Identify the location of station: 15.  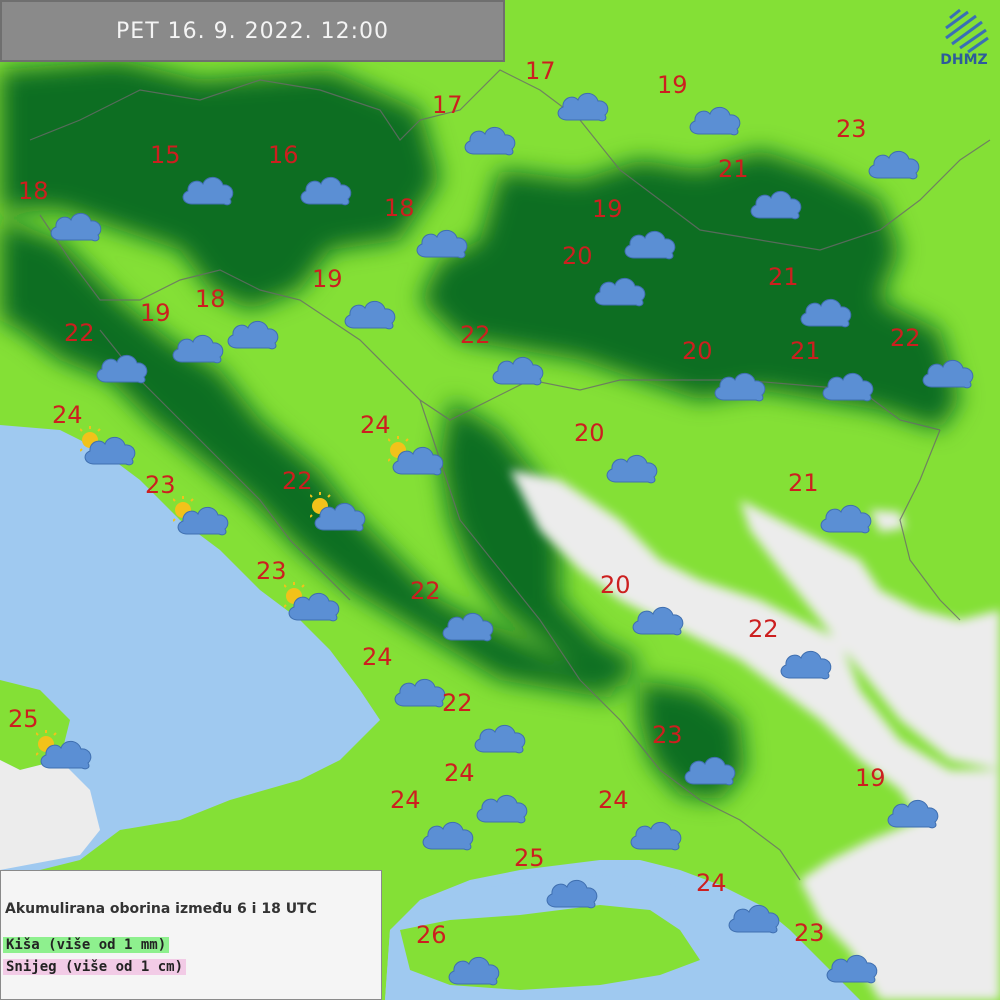
(195, 182).